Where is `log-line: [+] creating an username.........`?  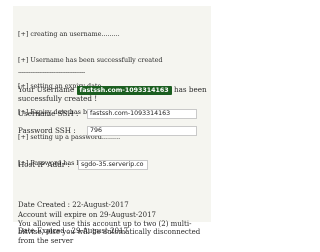 log-line: [+] creating an username......... is located at coordinates (69, 34).